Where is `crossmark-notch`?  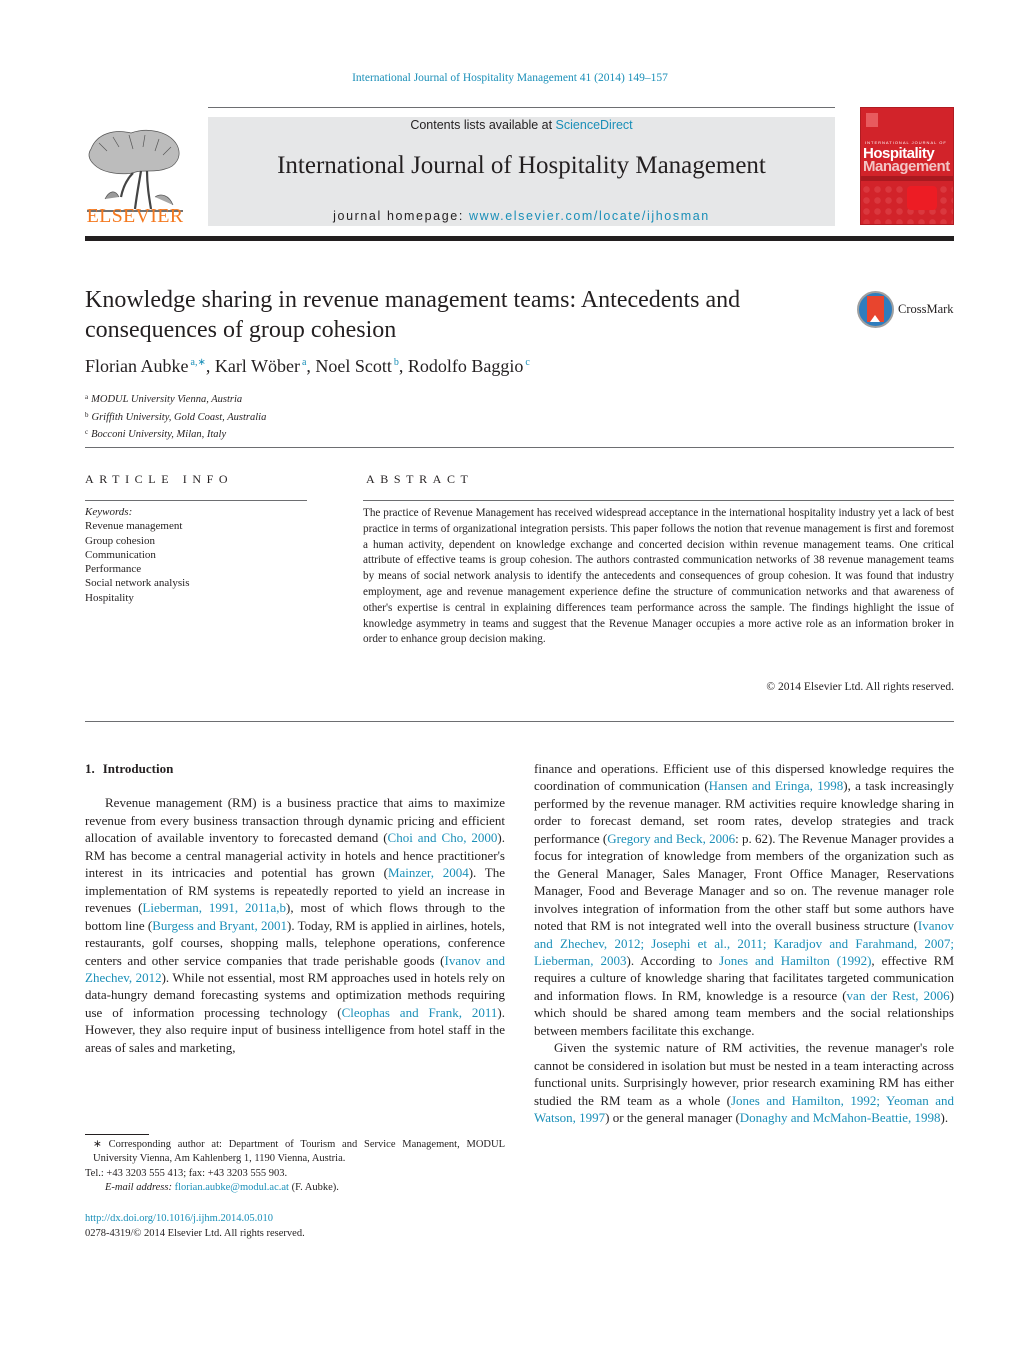
crossmark-notch is located at coordinates (875, 318).